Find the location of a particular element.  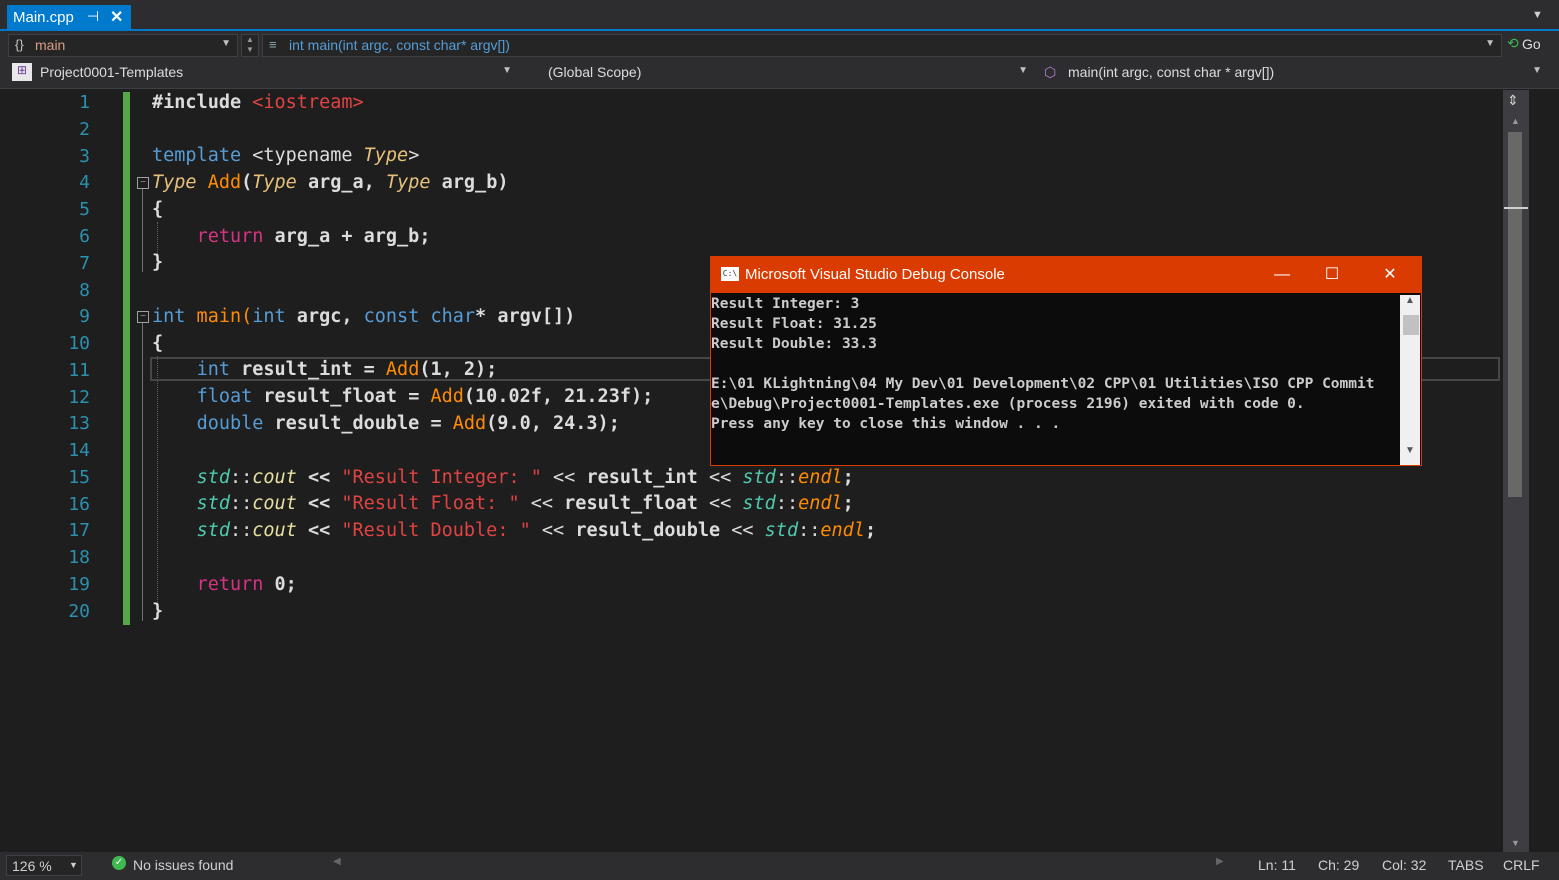

document-tab-strip: Main.cpp ⊣ ✕ ▼ is located at coordinates (779, 15).